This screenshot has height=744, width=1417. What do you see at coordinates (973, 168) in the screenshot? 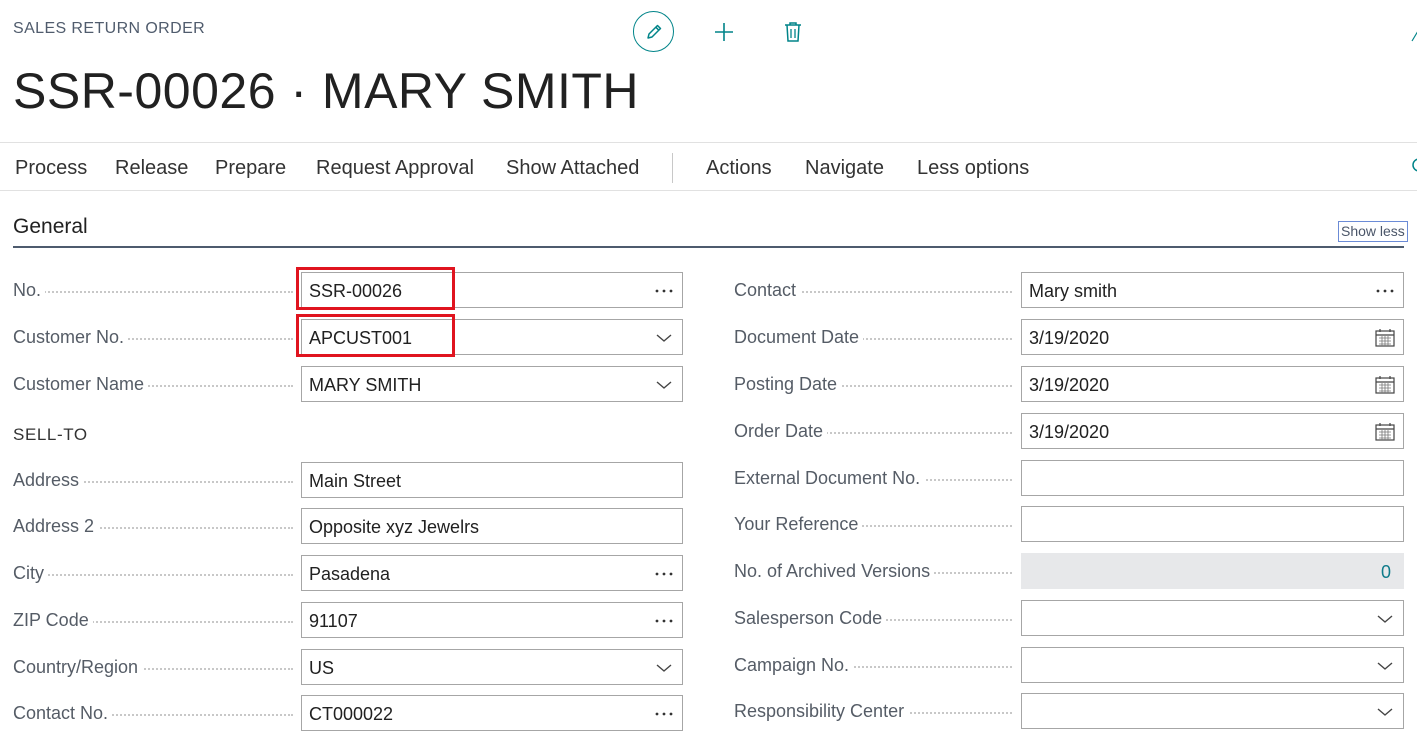
I see `action-less-options: Less options` at bounding box center [973, 168].